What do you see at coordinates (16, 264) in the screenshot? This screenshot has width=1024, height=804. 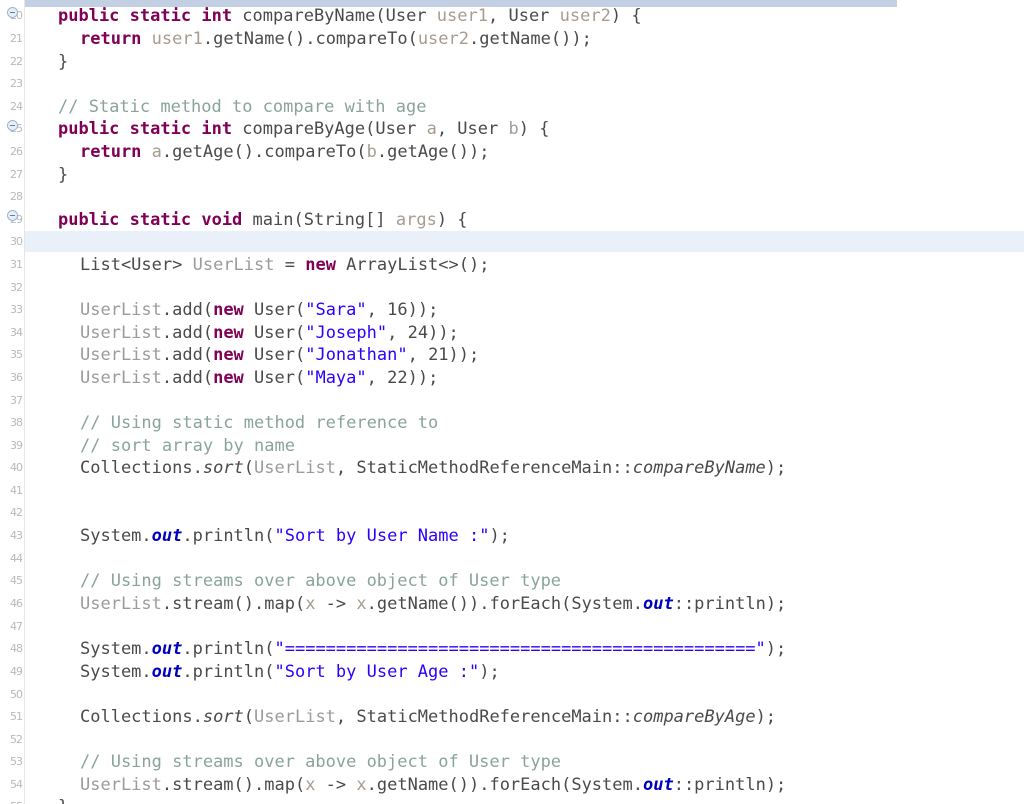 I see `gutter-line-number: 31` at bounding box center [16, 264].